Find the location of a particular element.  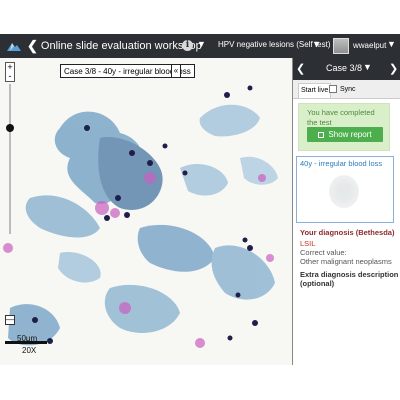

case-title: Case 3/8 is located at coordinates (344, 68).